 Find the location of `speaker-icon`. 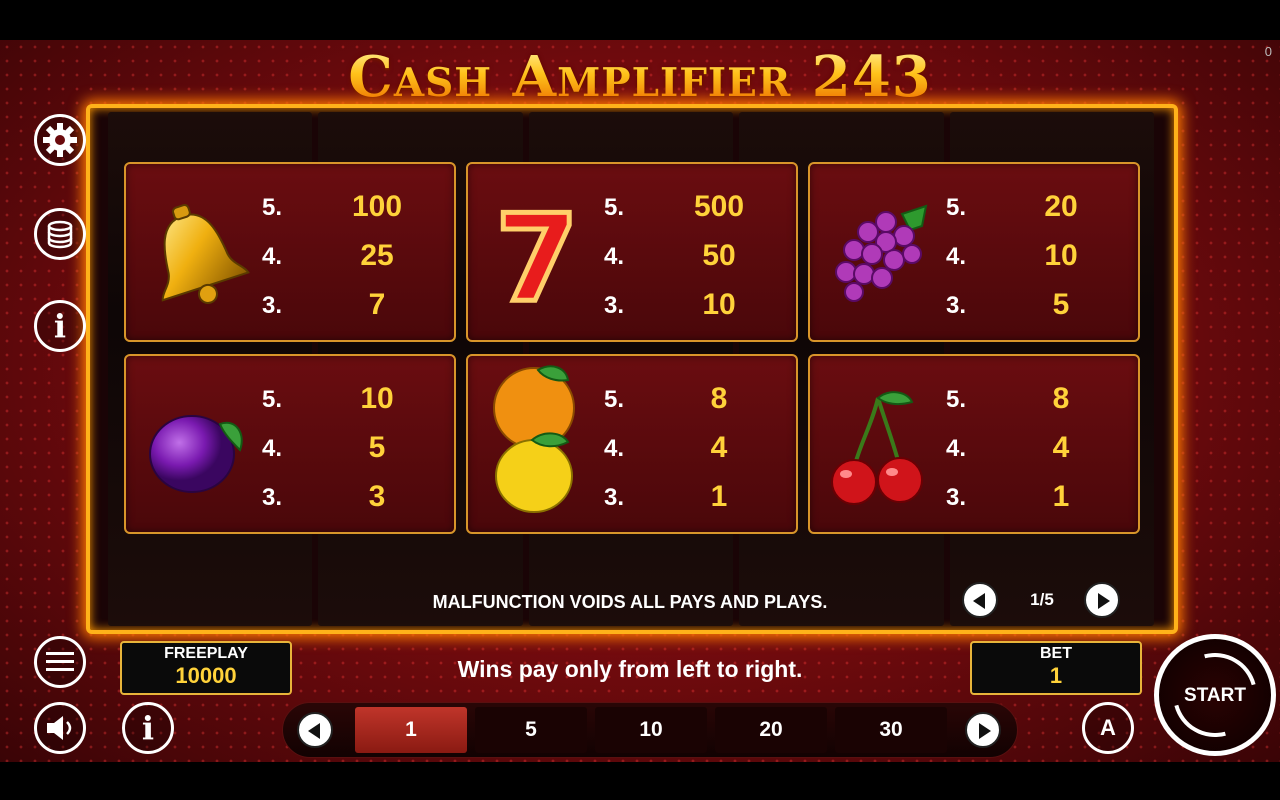

speaker-icon is located at coordinates (59, 728).